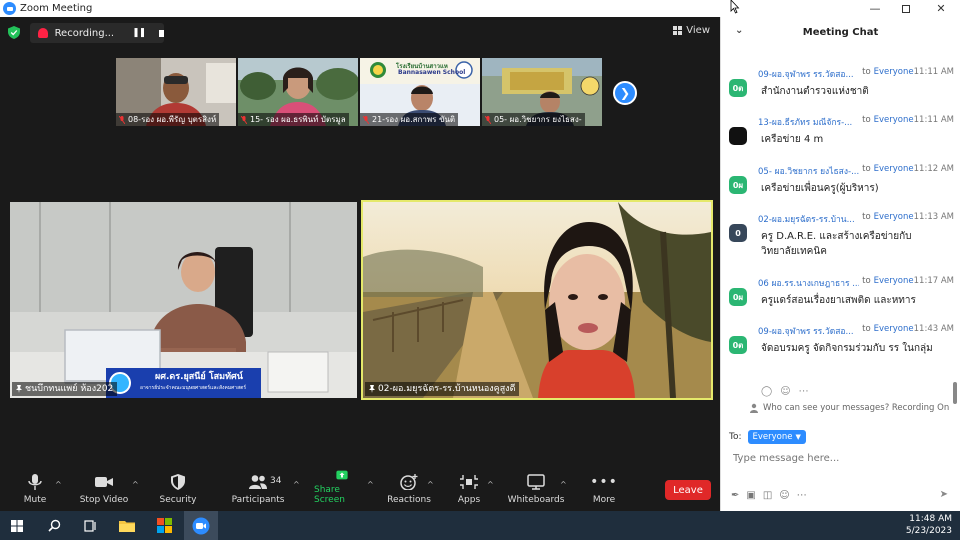 The height and width of the screenshot is (540, 960). I want to click on screenshot-icon: ▣, so click(750, 495).